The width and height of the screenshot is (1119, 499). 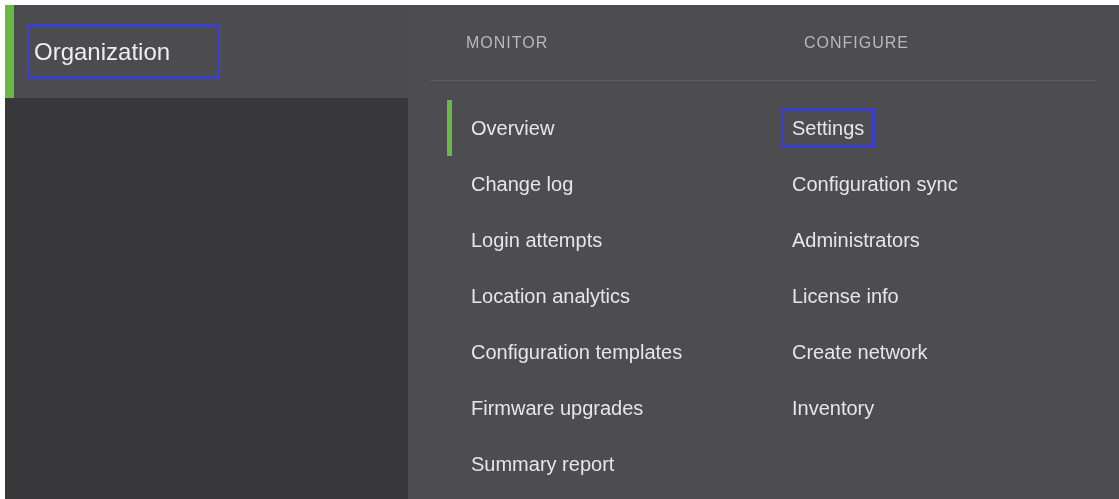 What do you see at coordinates (875, 184) in the screenshot?
I see `menu-item: Configuration sync` at bounding box center [875, 184].